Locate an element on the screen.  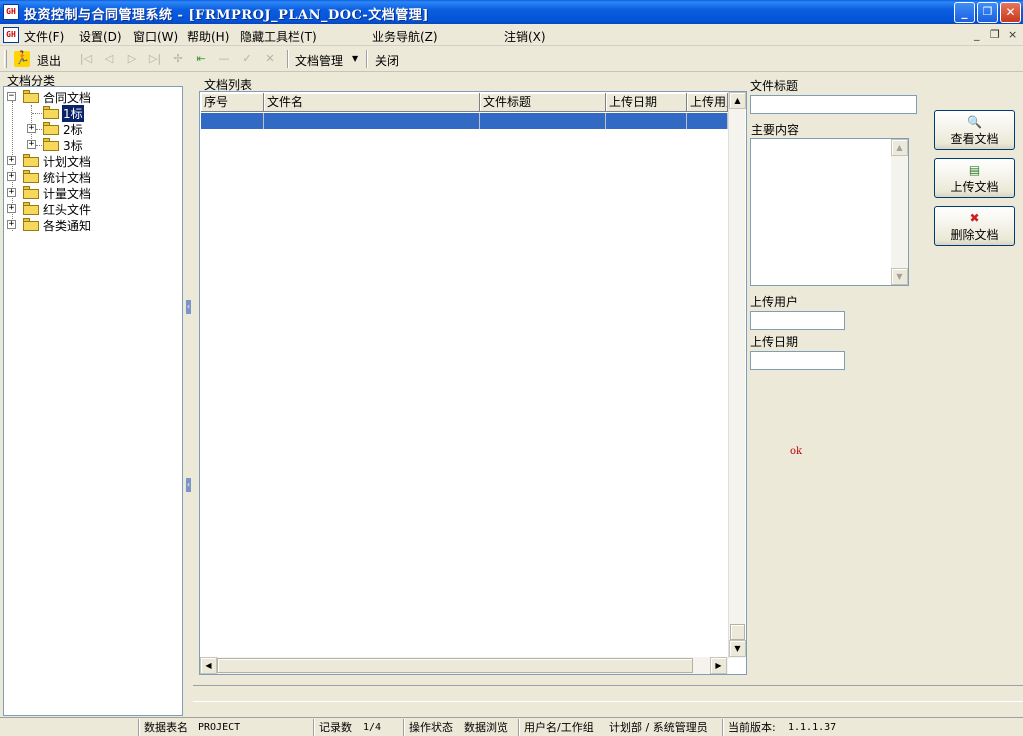
column-header-upload-user: 上传用户 is located at coordinates (707, 102).